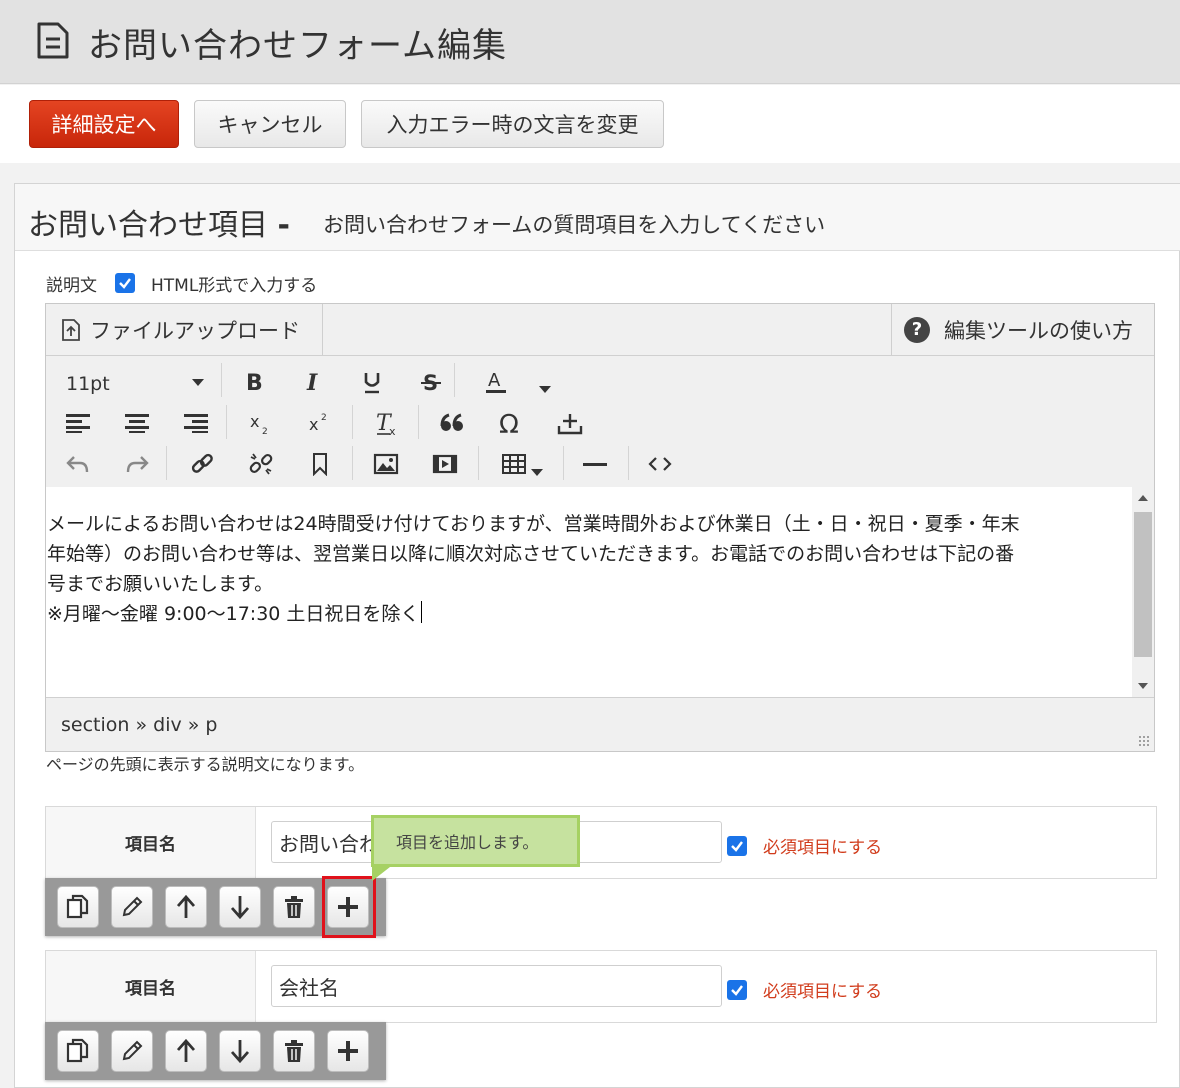  Describe the element at coordinates (270, 124) in the screenshot. I see `cancel-button: キャンセル` at that location.